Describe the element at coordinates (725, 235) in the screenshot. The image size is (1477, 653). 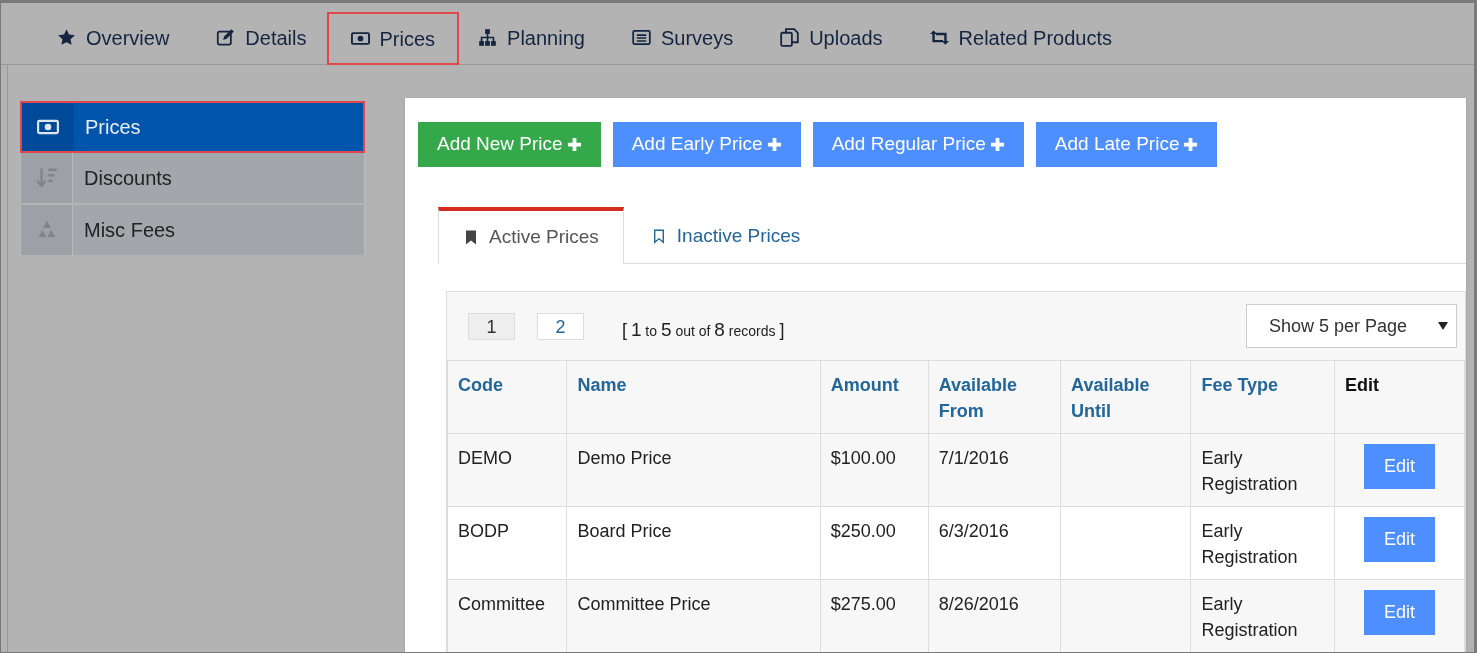
I see `price-tab: Inactive Prices` at that location.